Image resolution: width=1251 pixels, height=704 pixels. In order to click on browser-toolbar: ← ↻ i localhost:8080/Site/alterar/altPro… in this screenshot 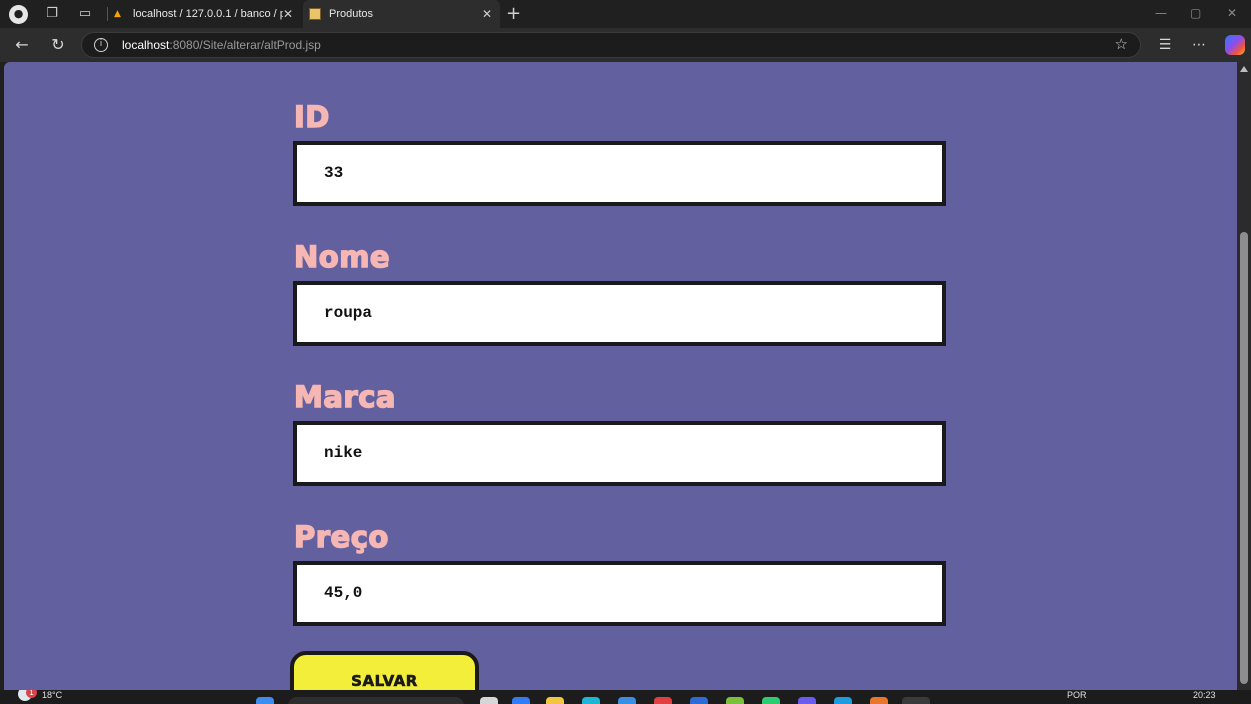, I will do `click(625, 45)`.